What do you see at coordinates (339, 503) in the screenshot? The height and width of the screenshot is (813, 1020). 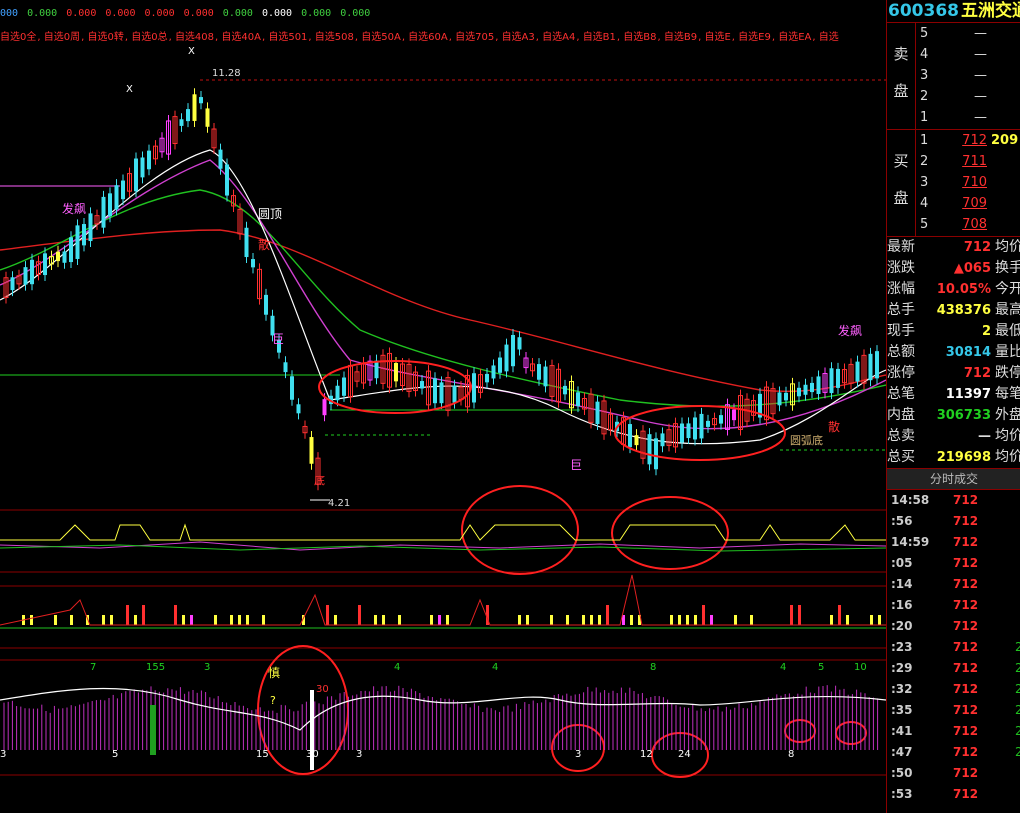 I see `low-price-label: 4.21` at bounding box center [339, 503].